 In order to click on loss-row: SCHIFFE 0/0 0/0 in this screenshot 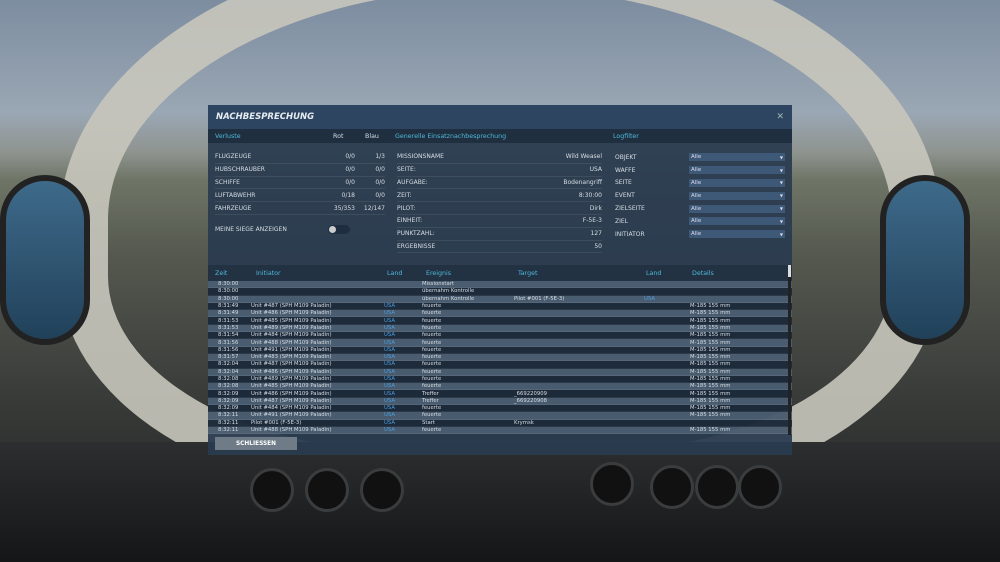, I will do `click(300, 183)`.